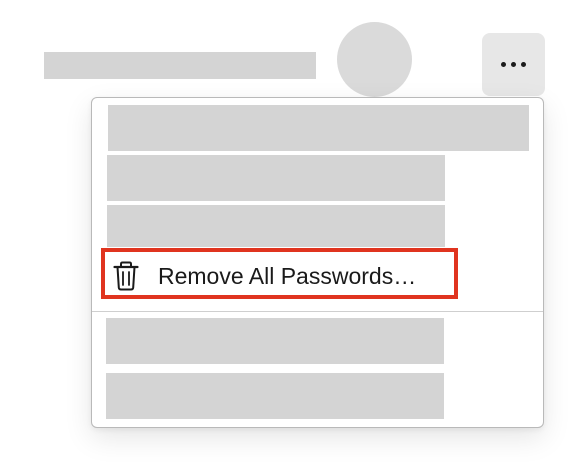  Describe the element at coordinates (126, 276) in the screenshot. I see `trash-icon` at that location.